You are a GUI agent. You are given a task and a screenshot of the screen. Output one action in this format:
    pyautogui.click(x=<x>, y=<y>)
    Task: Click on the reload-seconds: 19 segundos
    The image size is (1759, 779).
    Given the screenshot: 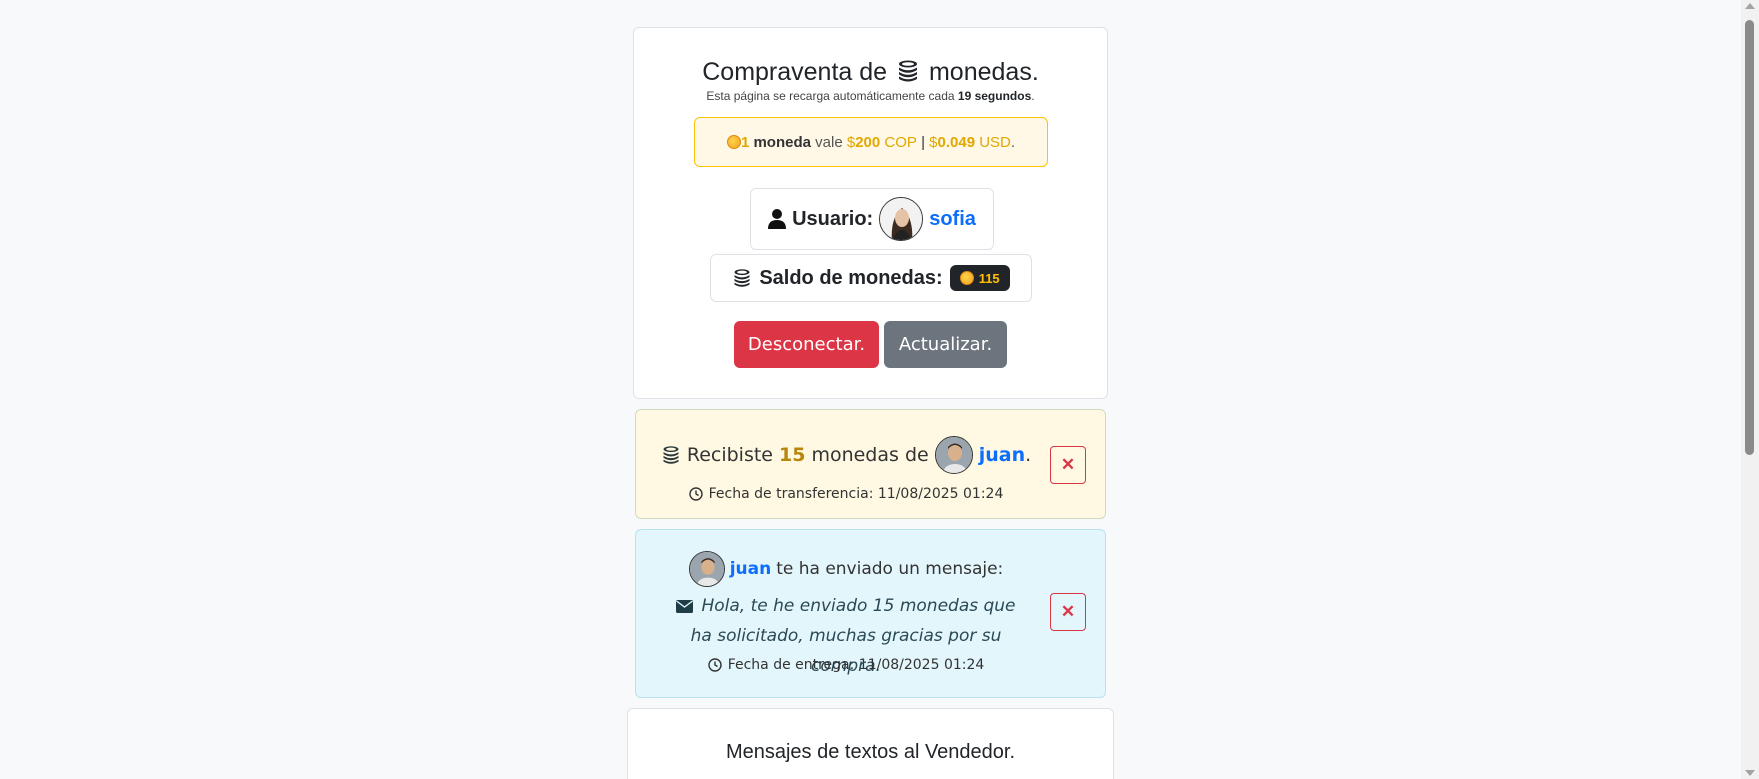 What is the action you would take?
    pyautogui.click(x=994, y=96)
    